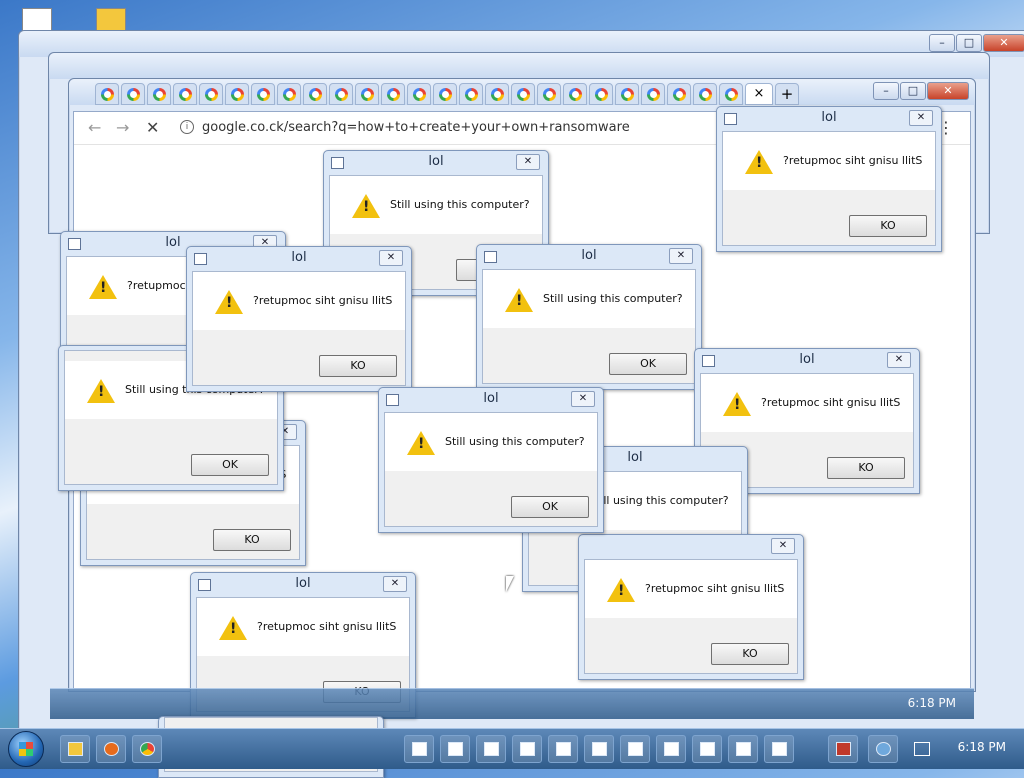  What do you see at coordinates (510, 584) in the screenshot?
I see `mouse-cursor-icon` at bounding box center [510, 584].